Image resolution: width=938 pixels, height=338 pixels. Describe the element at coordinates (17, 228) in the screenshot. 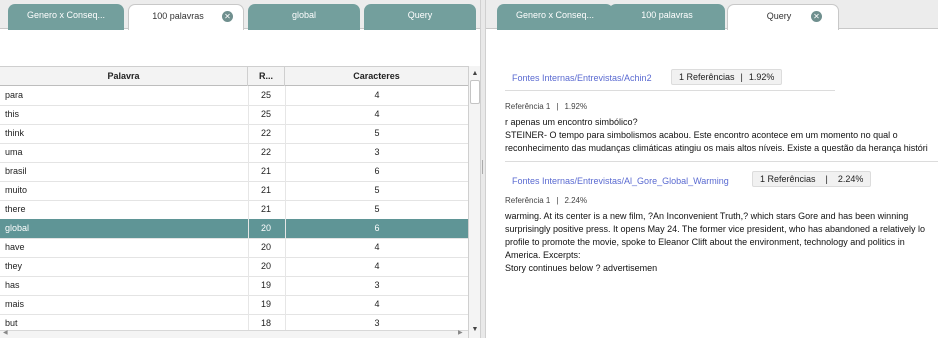

I see `cell-palavra: global` at that location.